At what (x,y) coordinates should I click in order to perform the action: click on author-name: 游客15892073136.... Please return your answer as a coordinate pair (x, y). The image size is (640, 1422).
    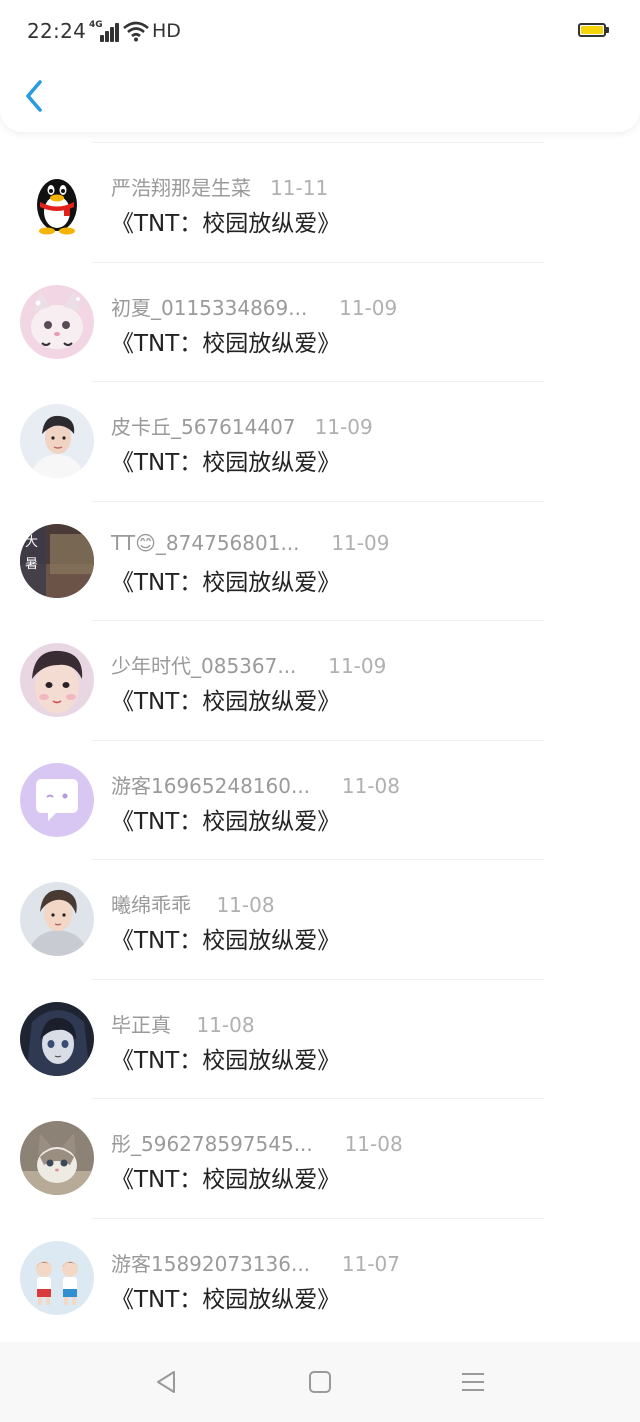
    Looking at the image, I should click on (211, 1263).